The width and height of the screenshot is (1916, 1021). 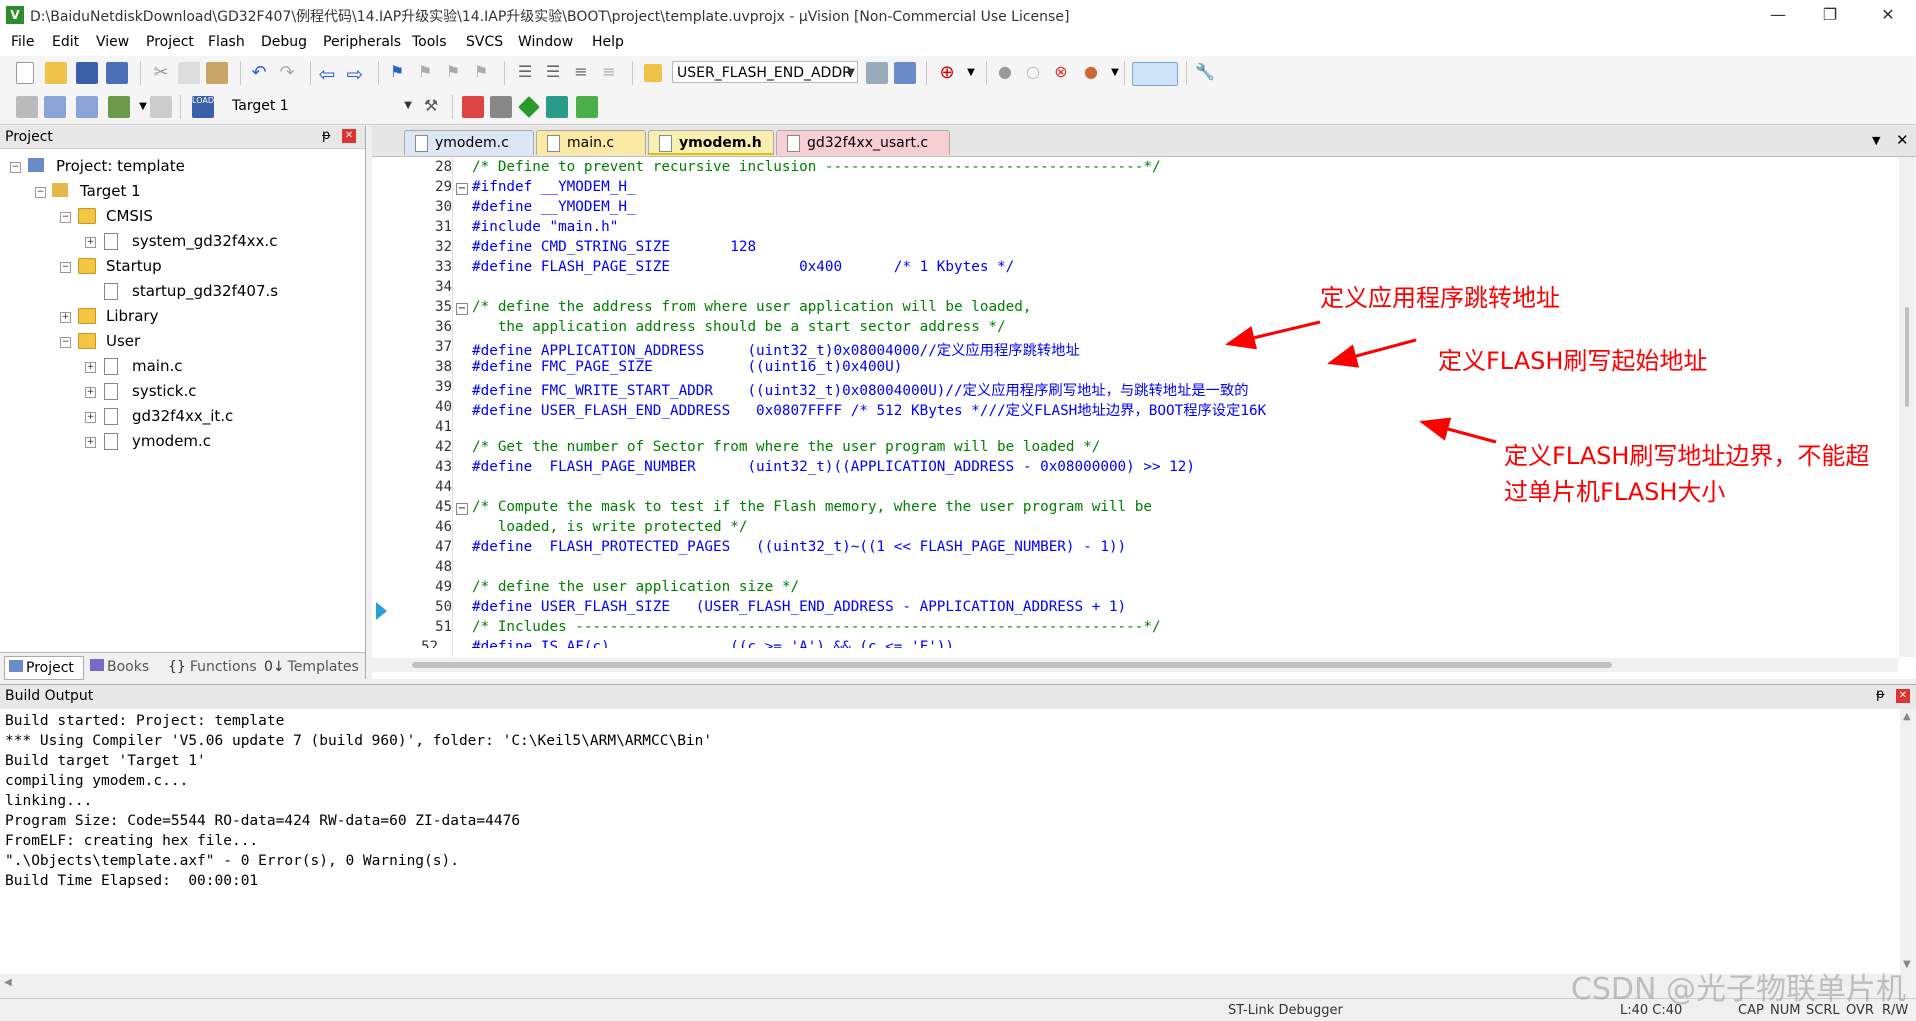 I want to click on manage-project-items-icon, so click(x=473, y=107).